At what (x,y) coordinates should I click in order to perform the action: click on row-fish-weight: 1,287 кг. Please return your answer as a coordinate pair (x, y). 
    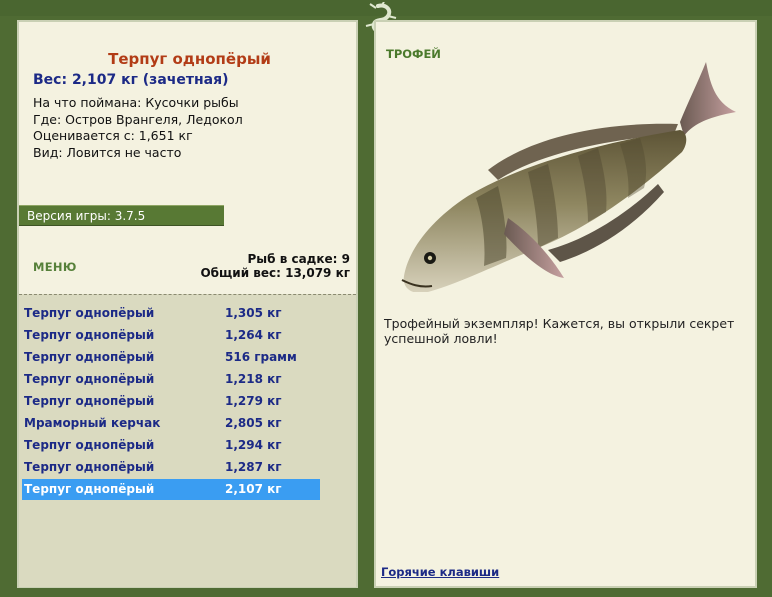
    Looking at the image, I should click on (253, 467).